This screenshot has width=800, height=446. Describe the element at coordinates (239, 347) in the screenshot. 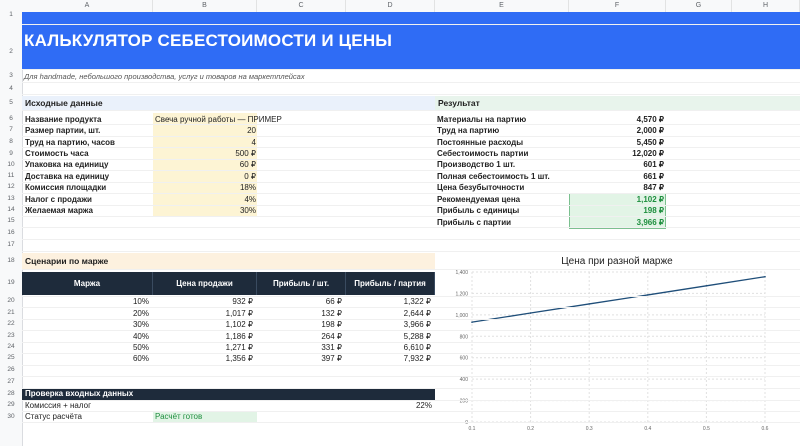

I see `table-cell: 1,271 ₽` at that location.